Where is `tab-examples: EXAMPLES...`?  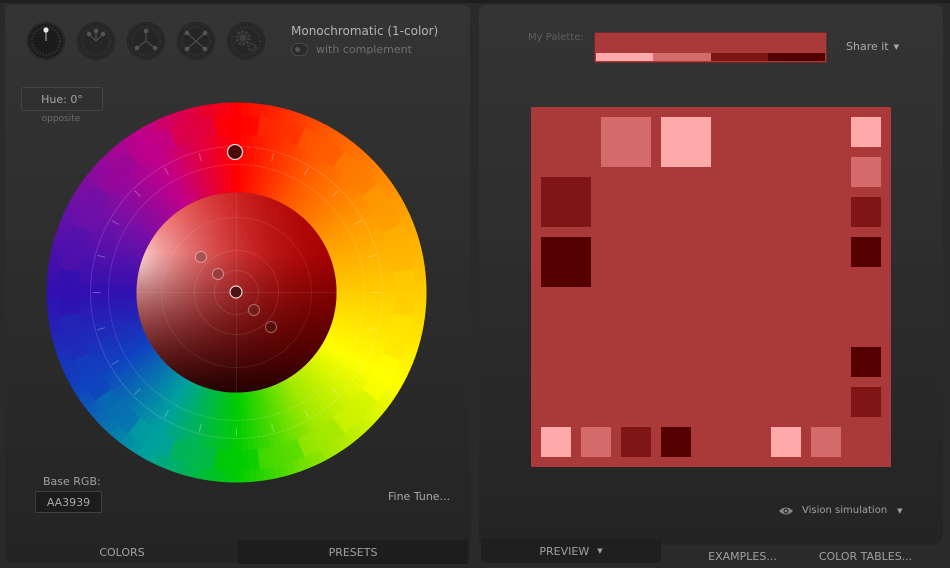 tab-examples: EXAMPLES... is located at coordinates (742, 556).